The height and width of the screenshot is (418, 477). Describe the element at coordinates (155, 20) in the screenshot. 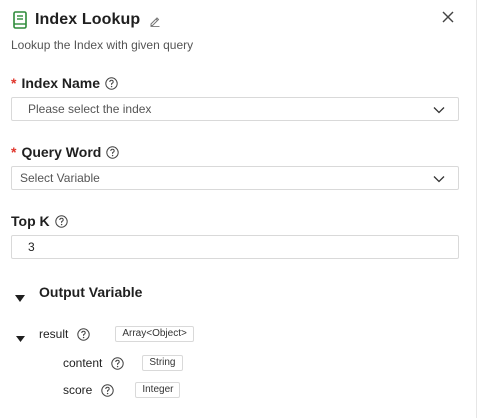

I see `edit-icon` at that location.